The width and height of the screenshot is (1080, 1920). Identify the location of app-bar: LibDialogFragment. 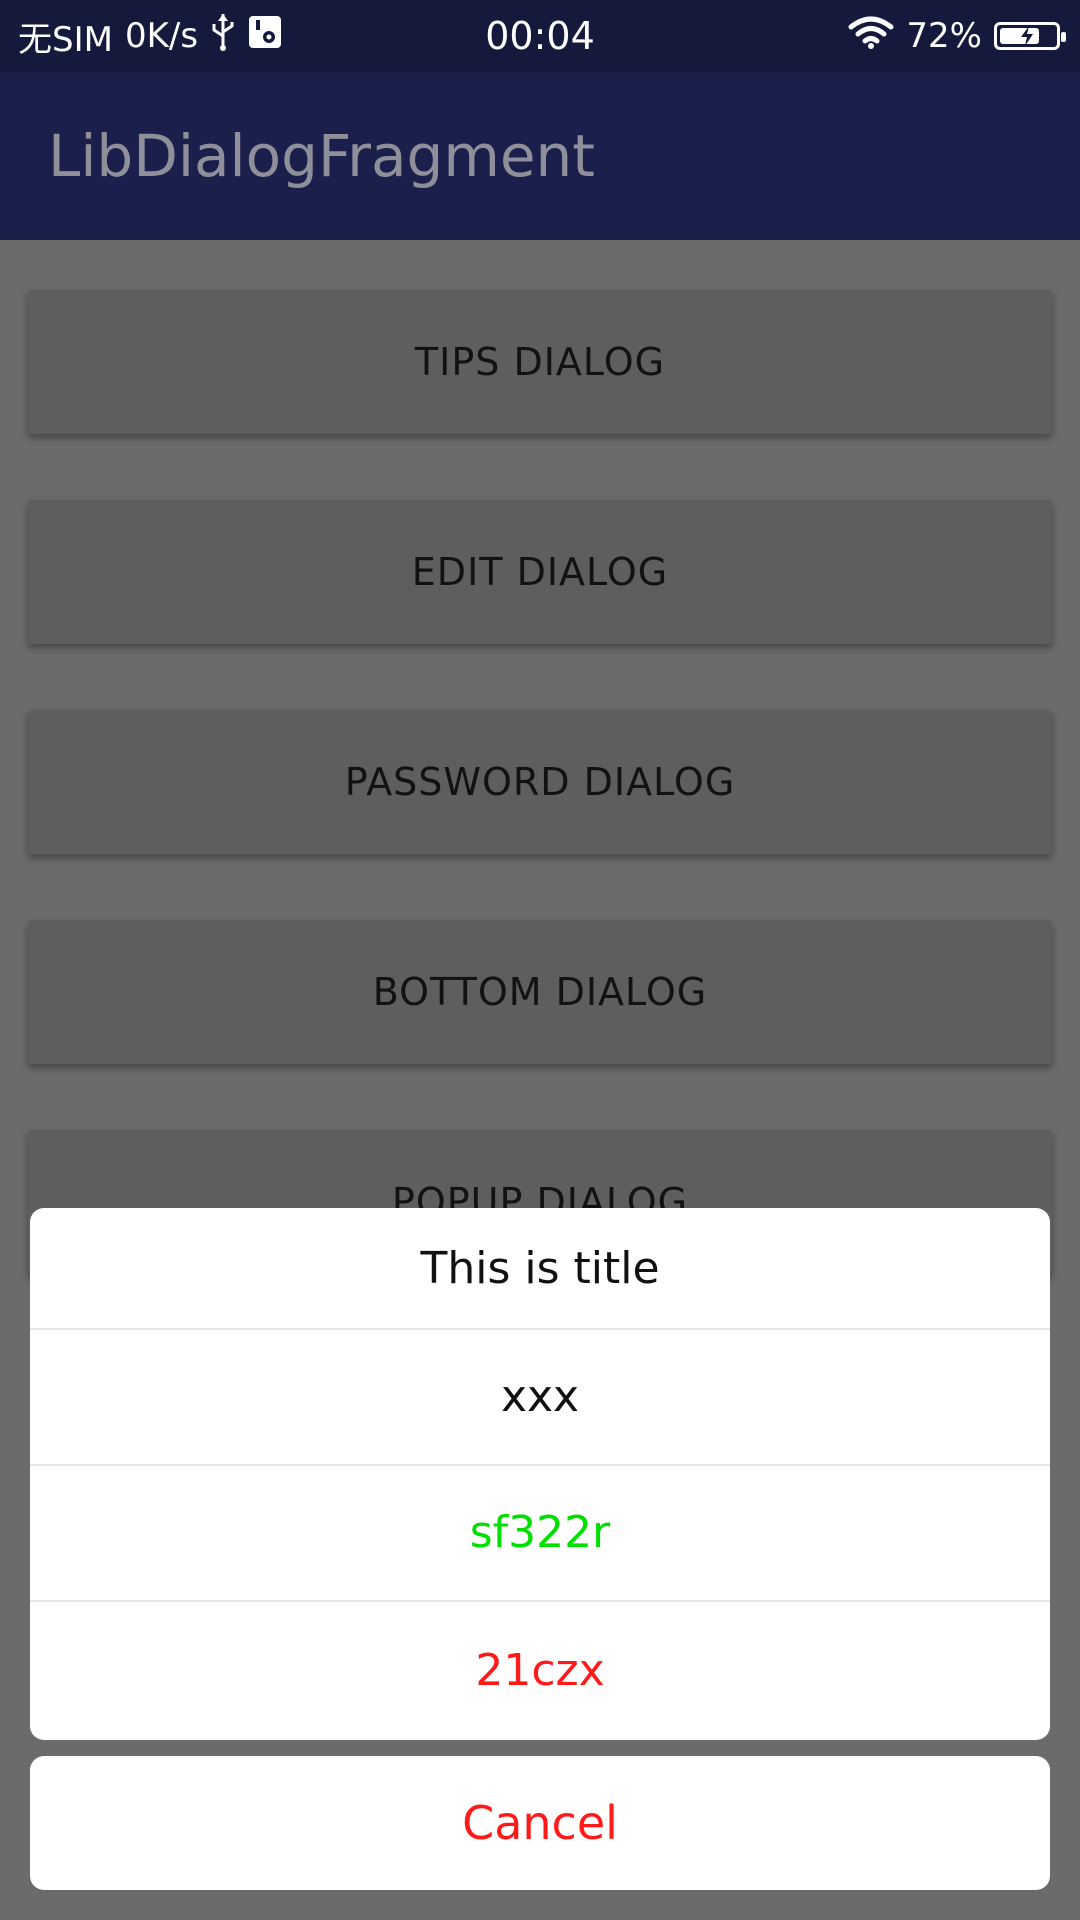
(540, 156).